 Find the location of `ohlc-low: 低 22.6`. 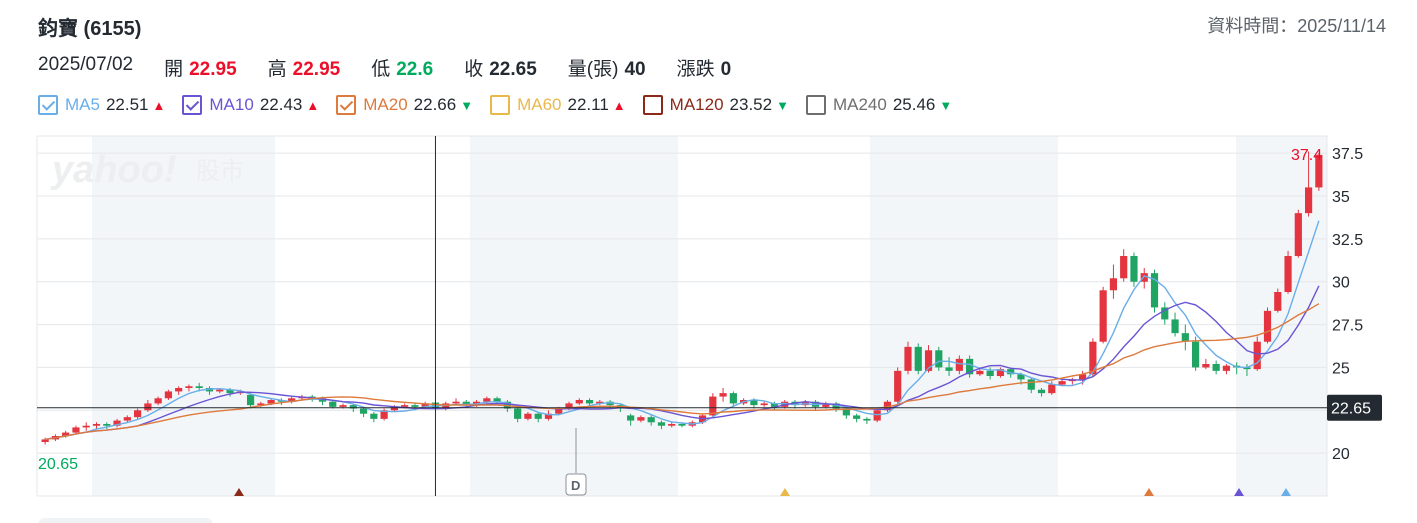

ohlc-low: 低 22.6 is located at coordinates (402, 69).